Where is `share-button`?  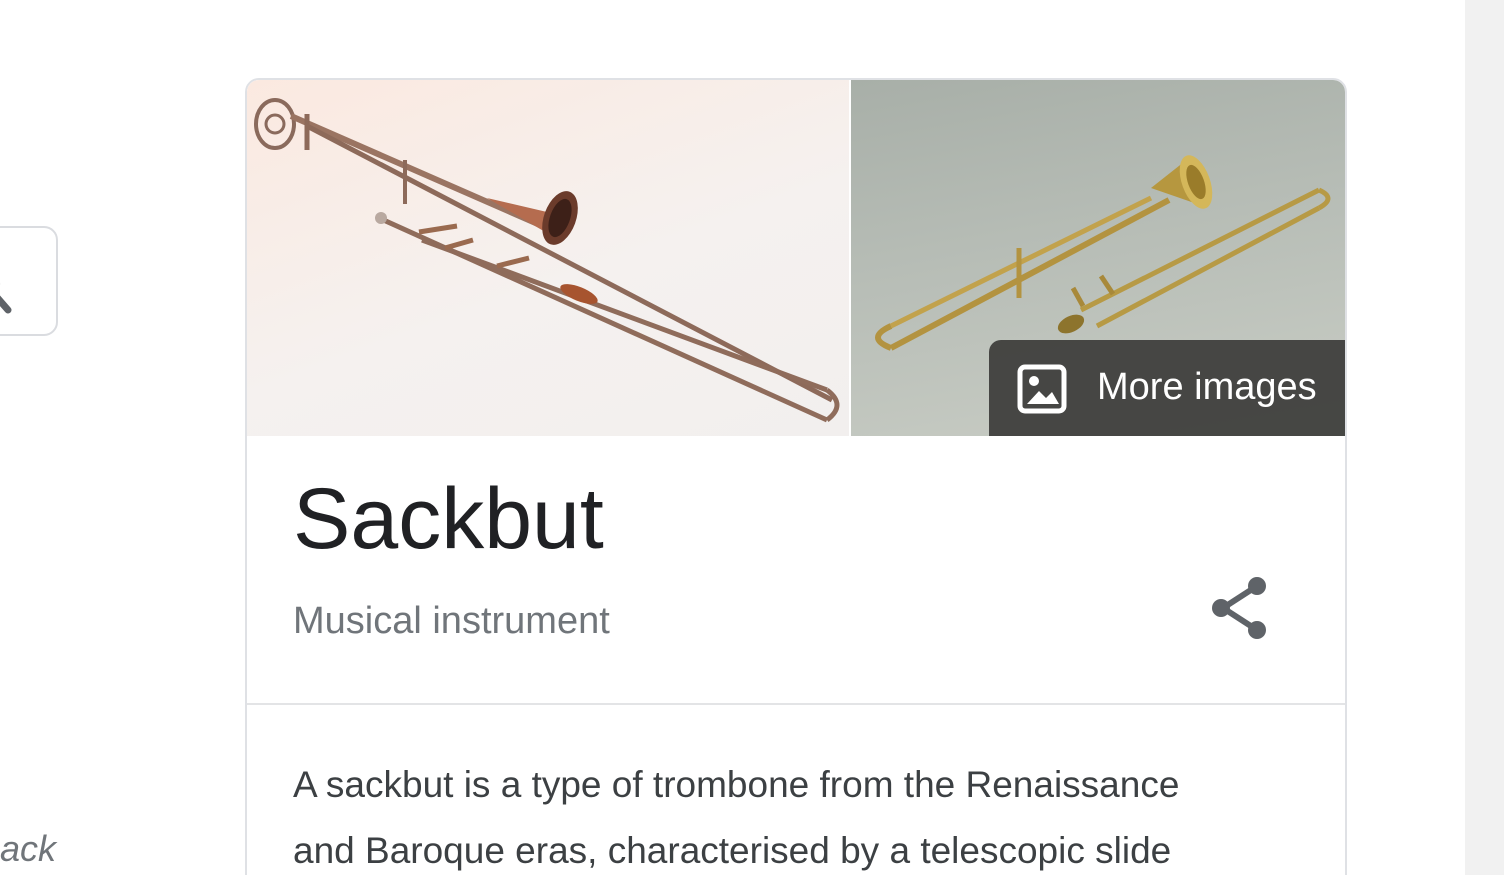 share-button is located at coordinates (1239, 608).